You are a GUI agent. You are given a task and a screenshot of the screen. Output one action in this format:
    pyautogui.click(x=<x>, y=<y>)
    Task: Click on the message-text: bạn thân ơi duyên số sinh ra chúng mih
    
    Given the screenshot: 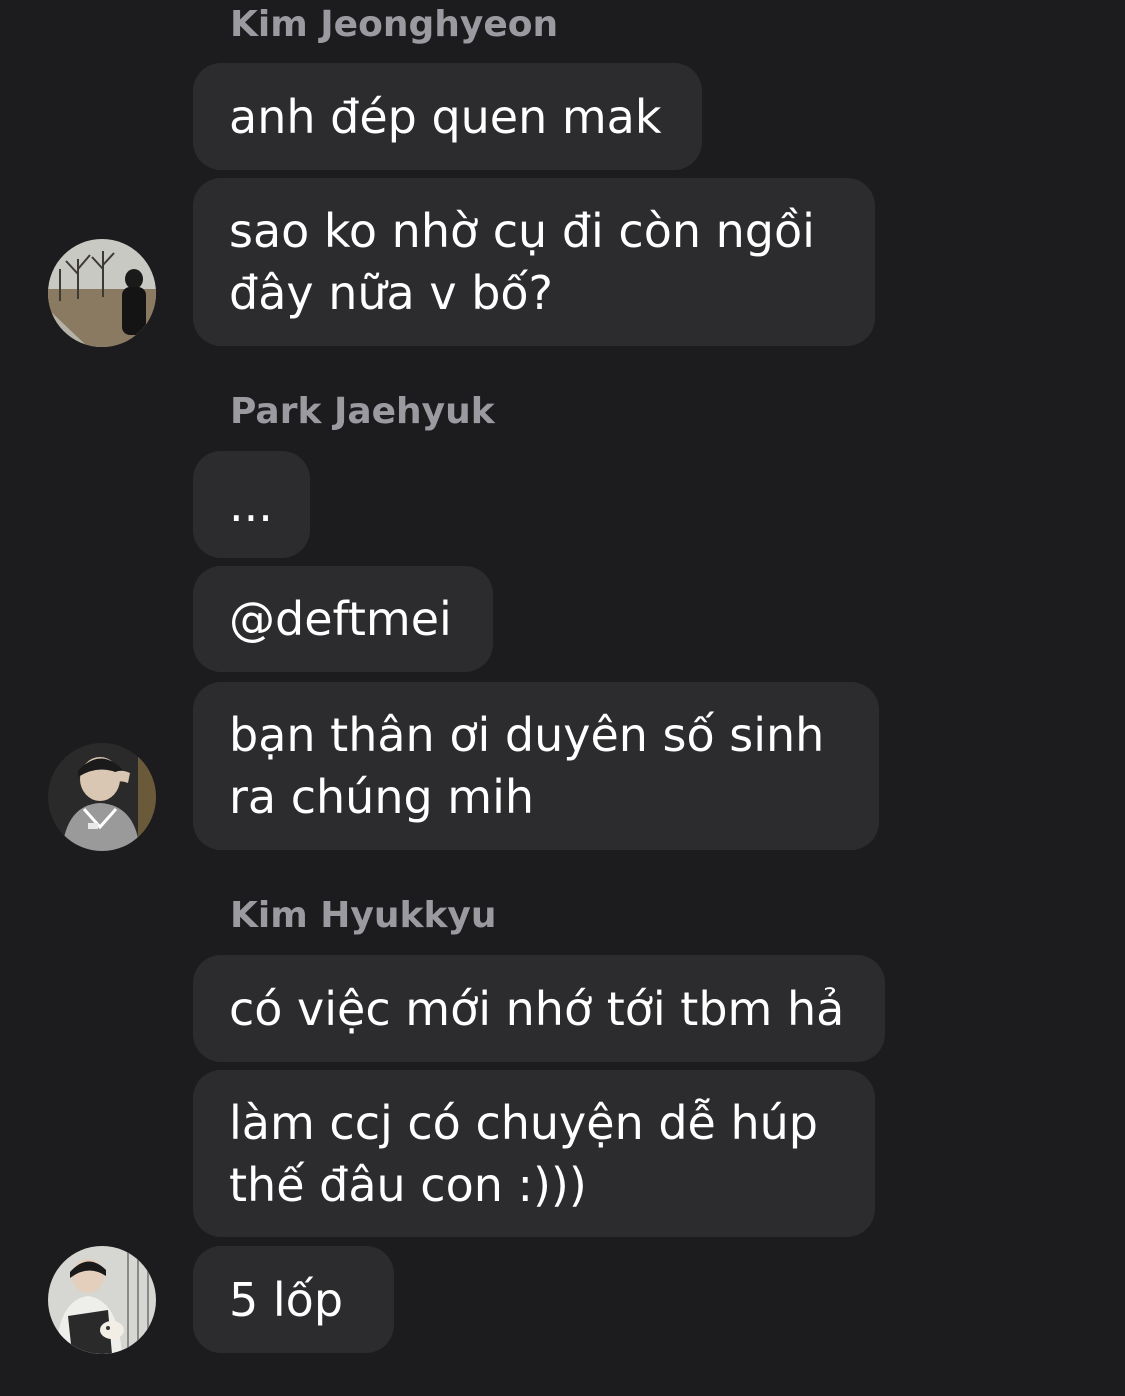 What is the action you would take?
    pyautogui.click(x=527, y=766)
    